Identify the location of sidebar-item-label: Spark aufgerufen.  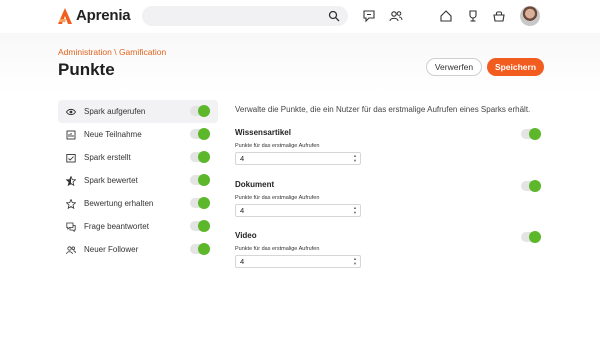
(115, 111).